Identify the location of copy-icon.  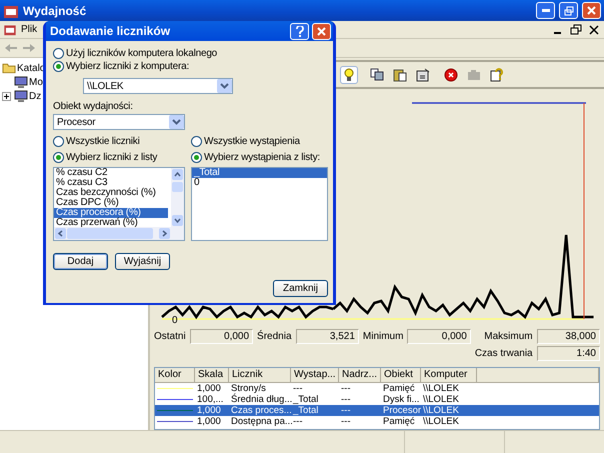
(377, 75).